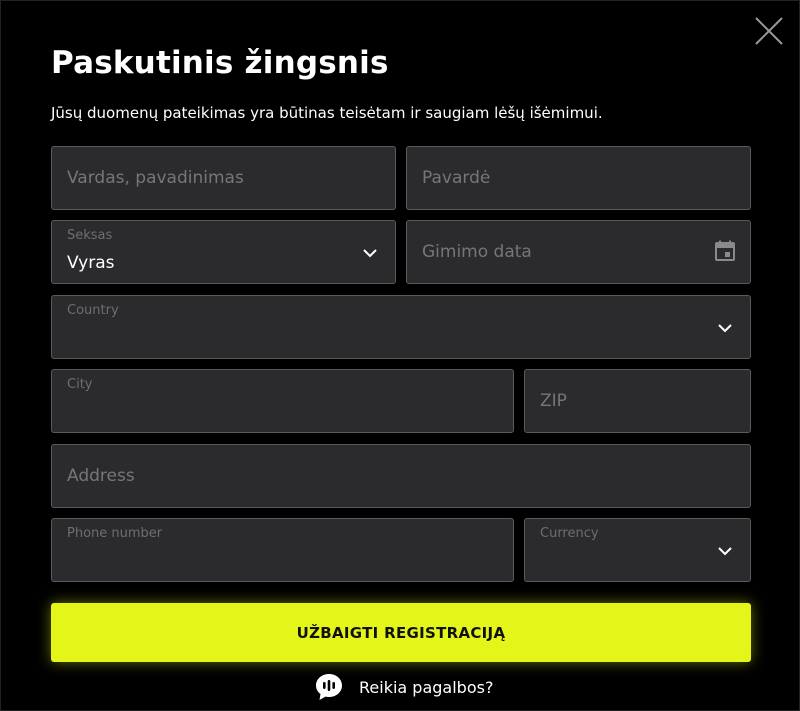 This screenshot has height=711, width=800. Describe the element at coordinates (578, 252) in the screenshot. I see `birth-date-field: Gimimo data` at that location.